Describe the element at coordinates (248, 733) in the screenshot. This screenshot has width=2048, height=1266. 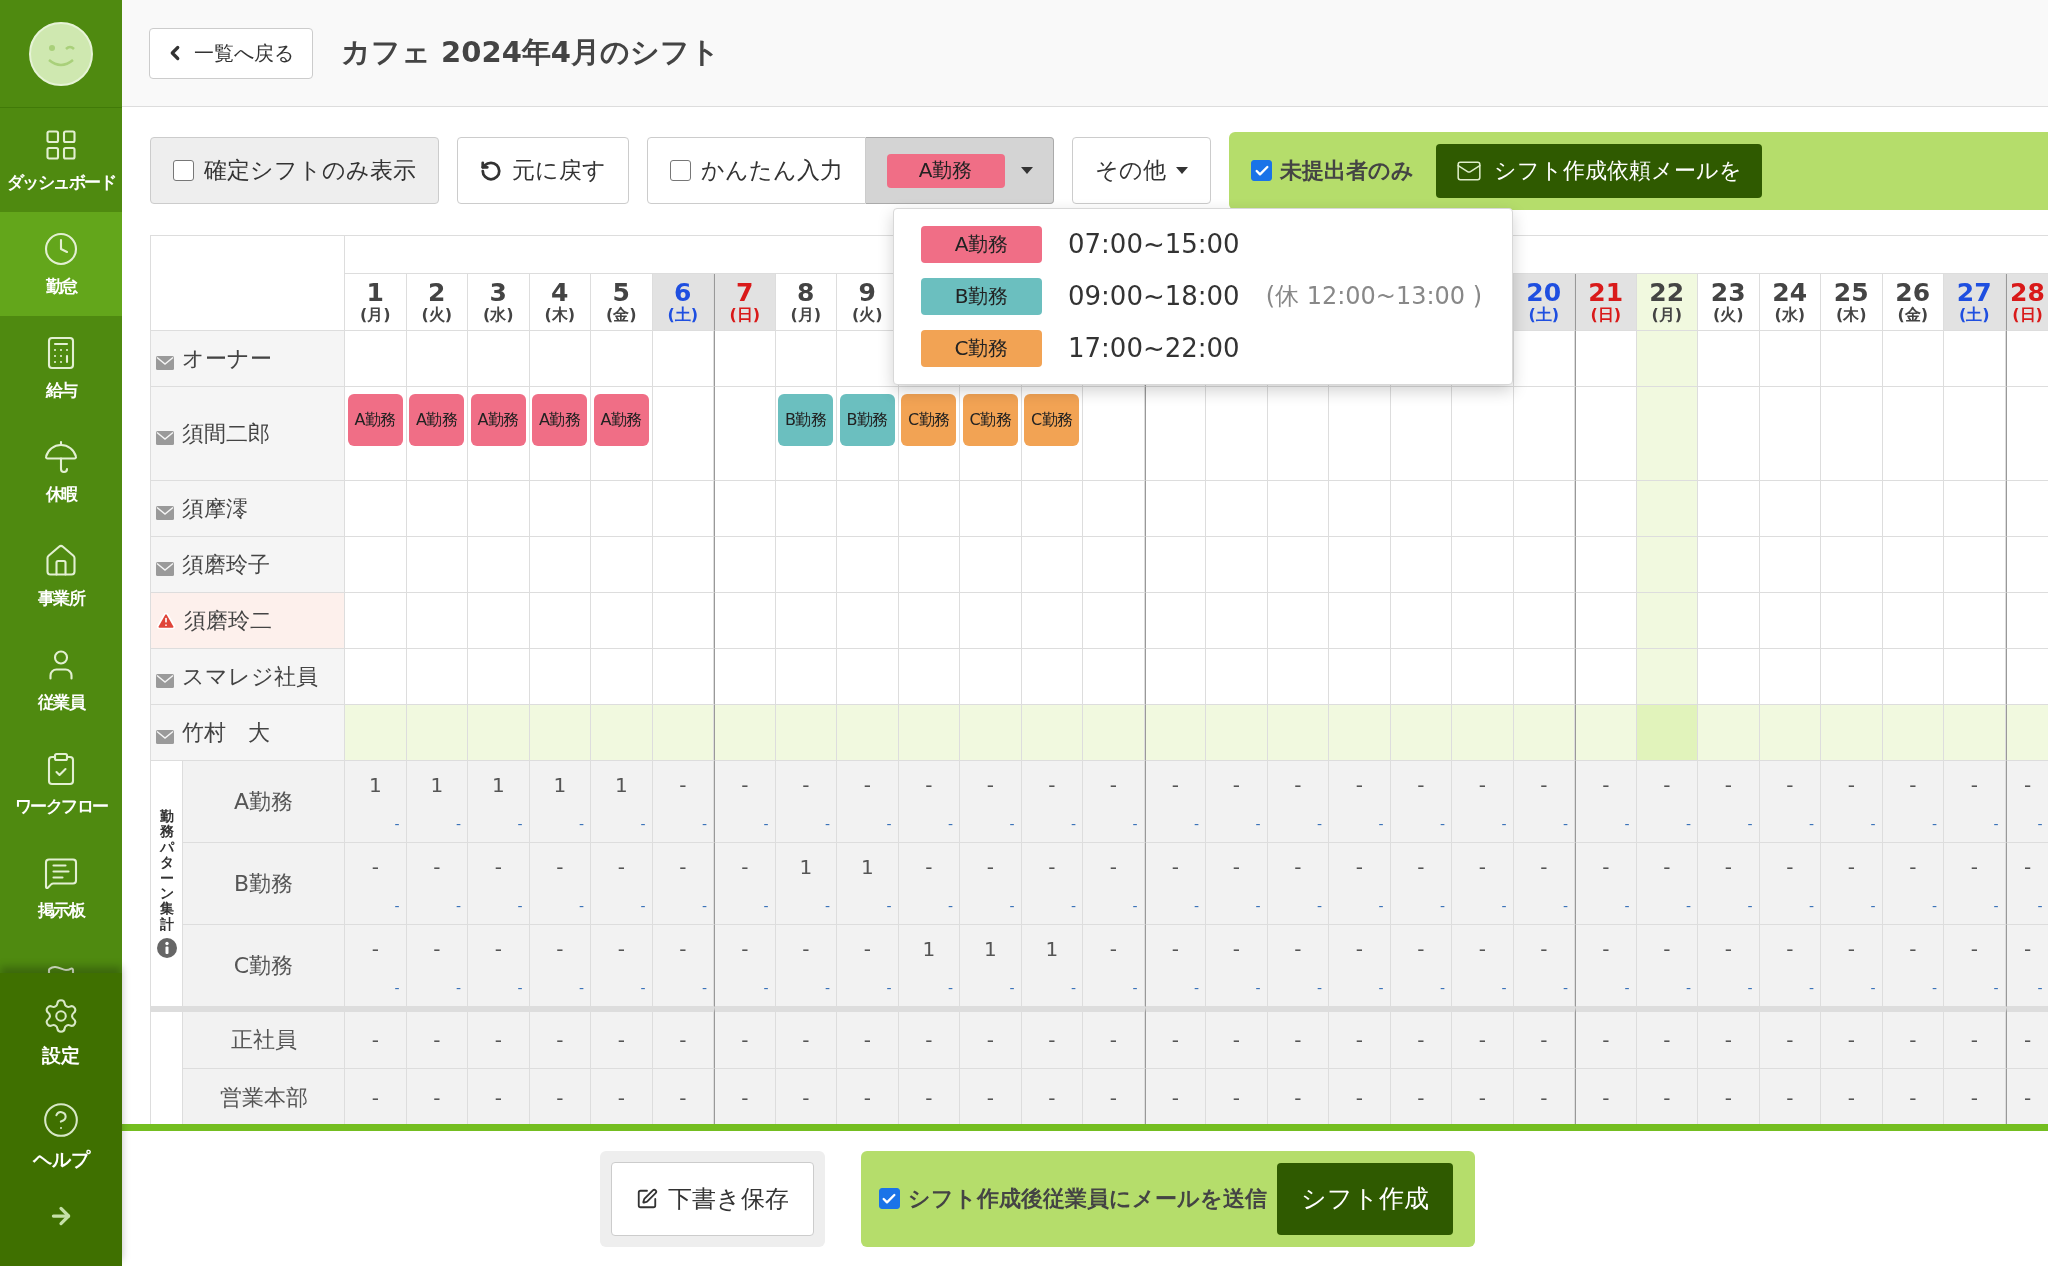
I see `employee-name-cell: 竹村 大` at that location.